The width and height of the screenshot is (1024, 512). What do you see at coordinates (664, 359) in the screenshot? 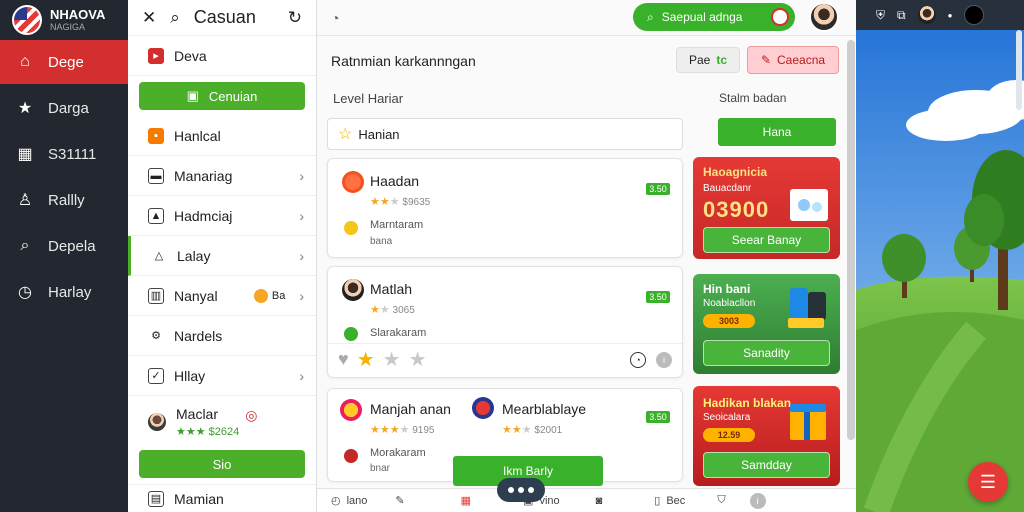
I see `info-icon: i` at bounding box center [664, 359].